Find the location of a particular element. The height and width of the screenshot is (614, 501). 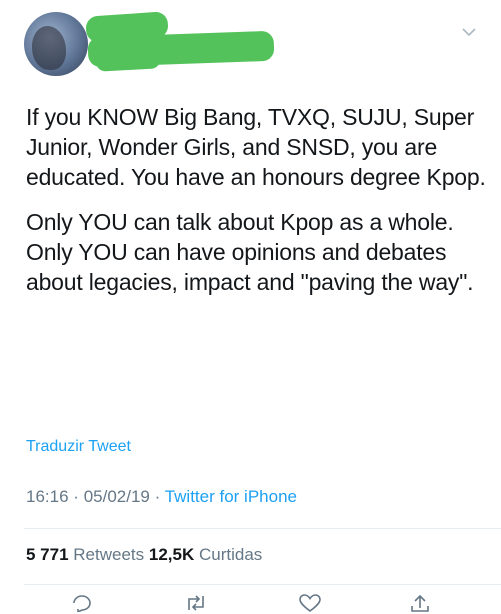

retweets-stat: 5 771 Retweets is located at coordinates (85, 554).